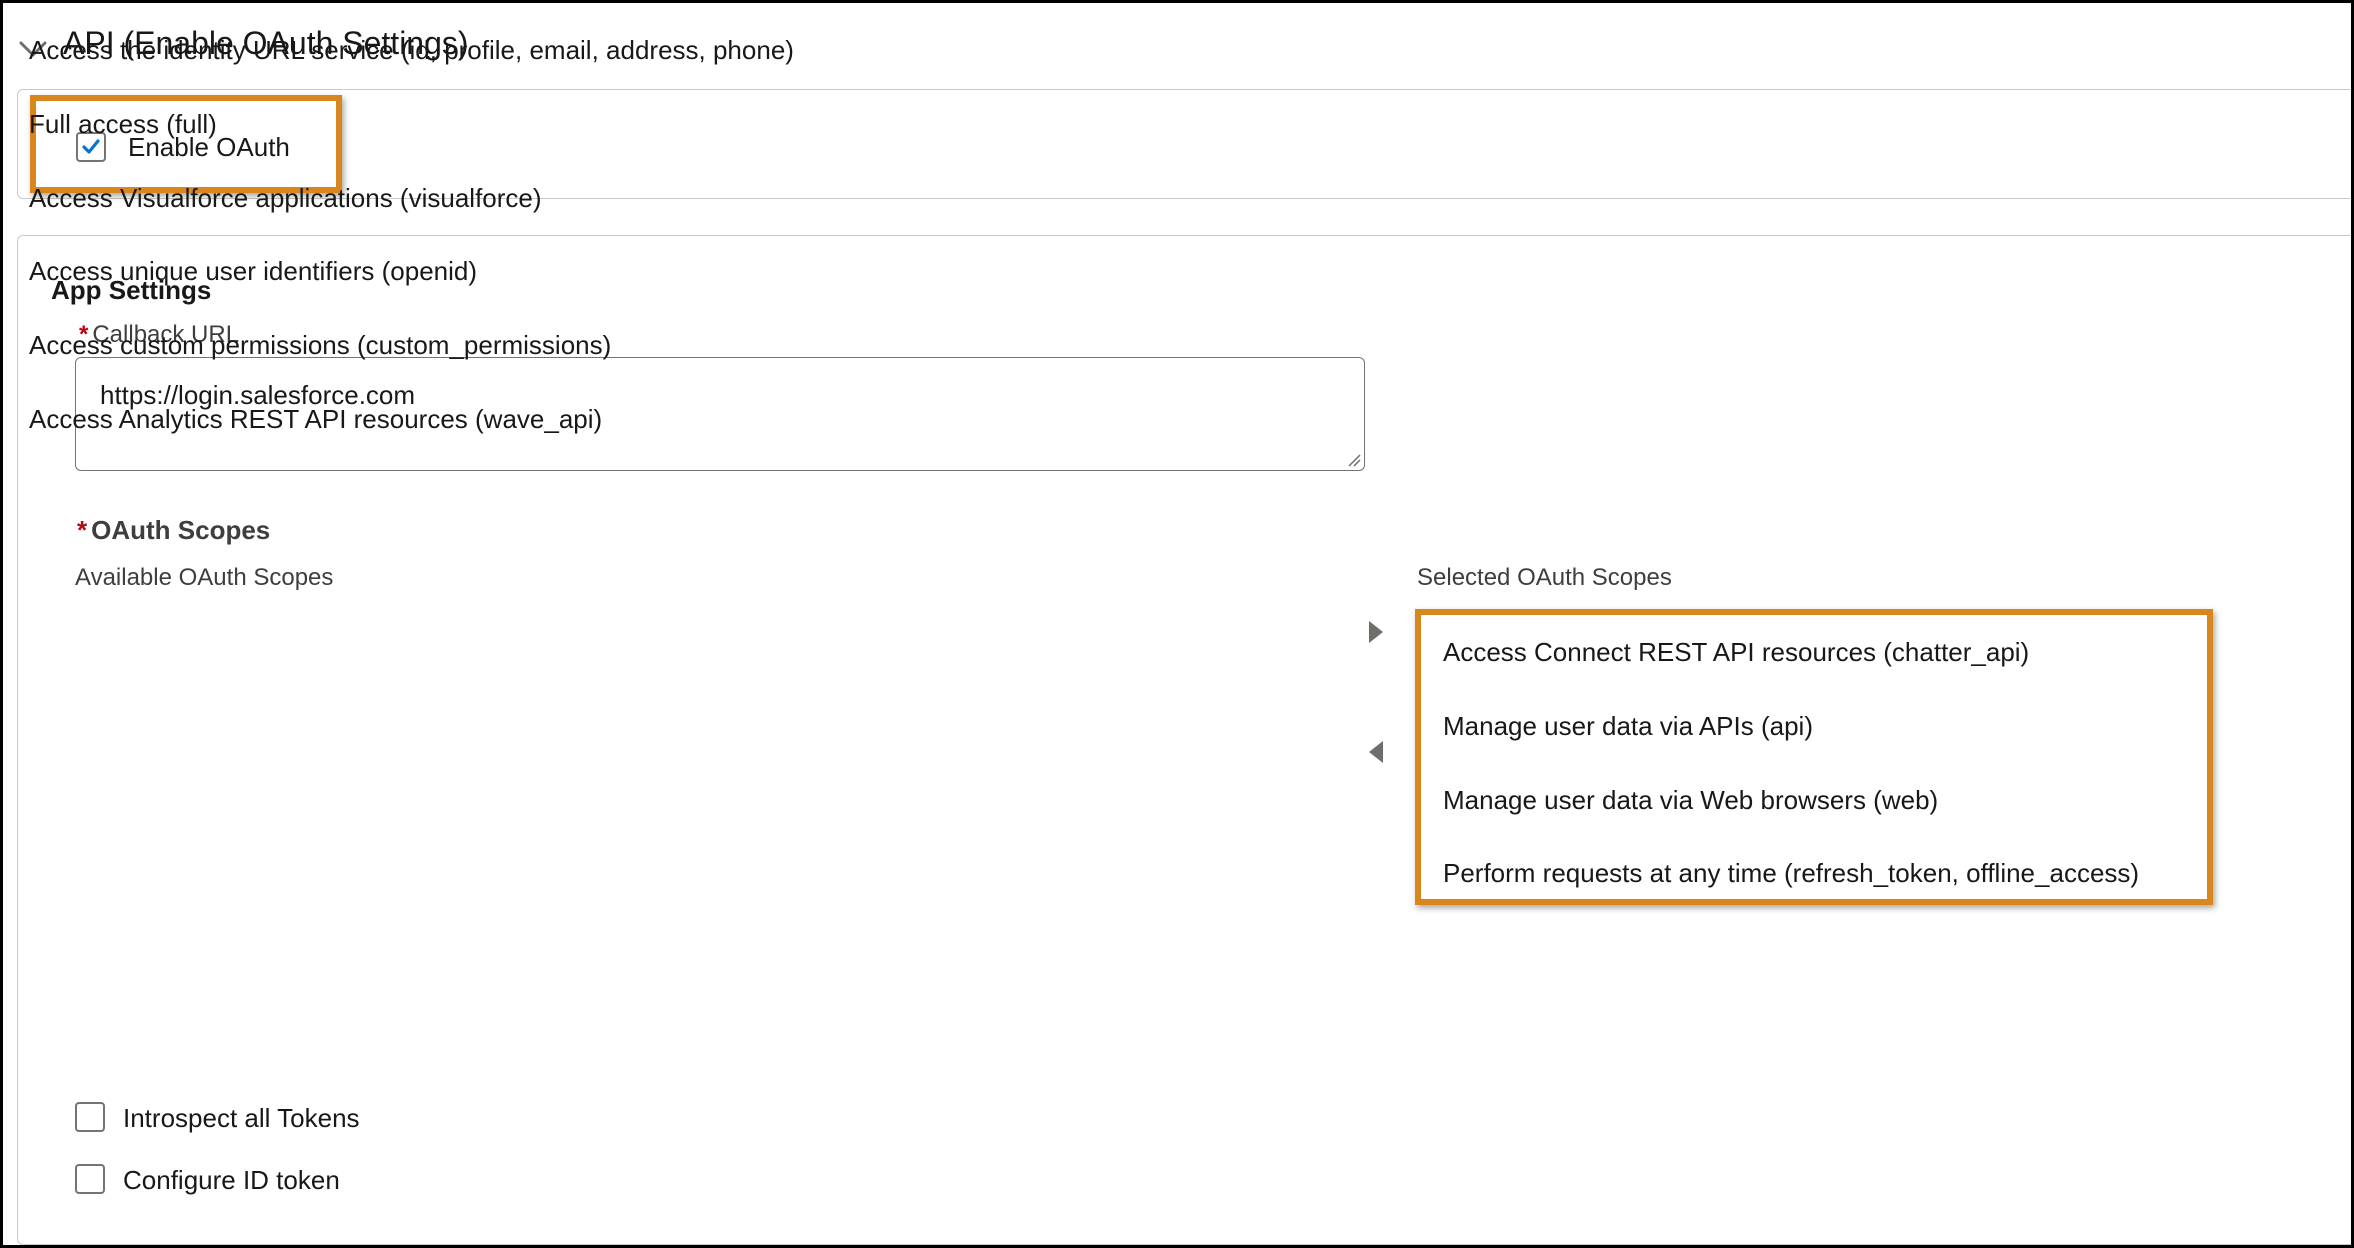 The image size is (2354, 1248). Describe the element at coordinates (231, 1180) in the screenshot. I see `configure-id-token-label: Configure ID token` at that location.